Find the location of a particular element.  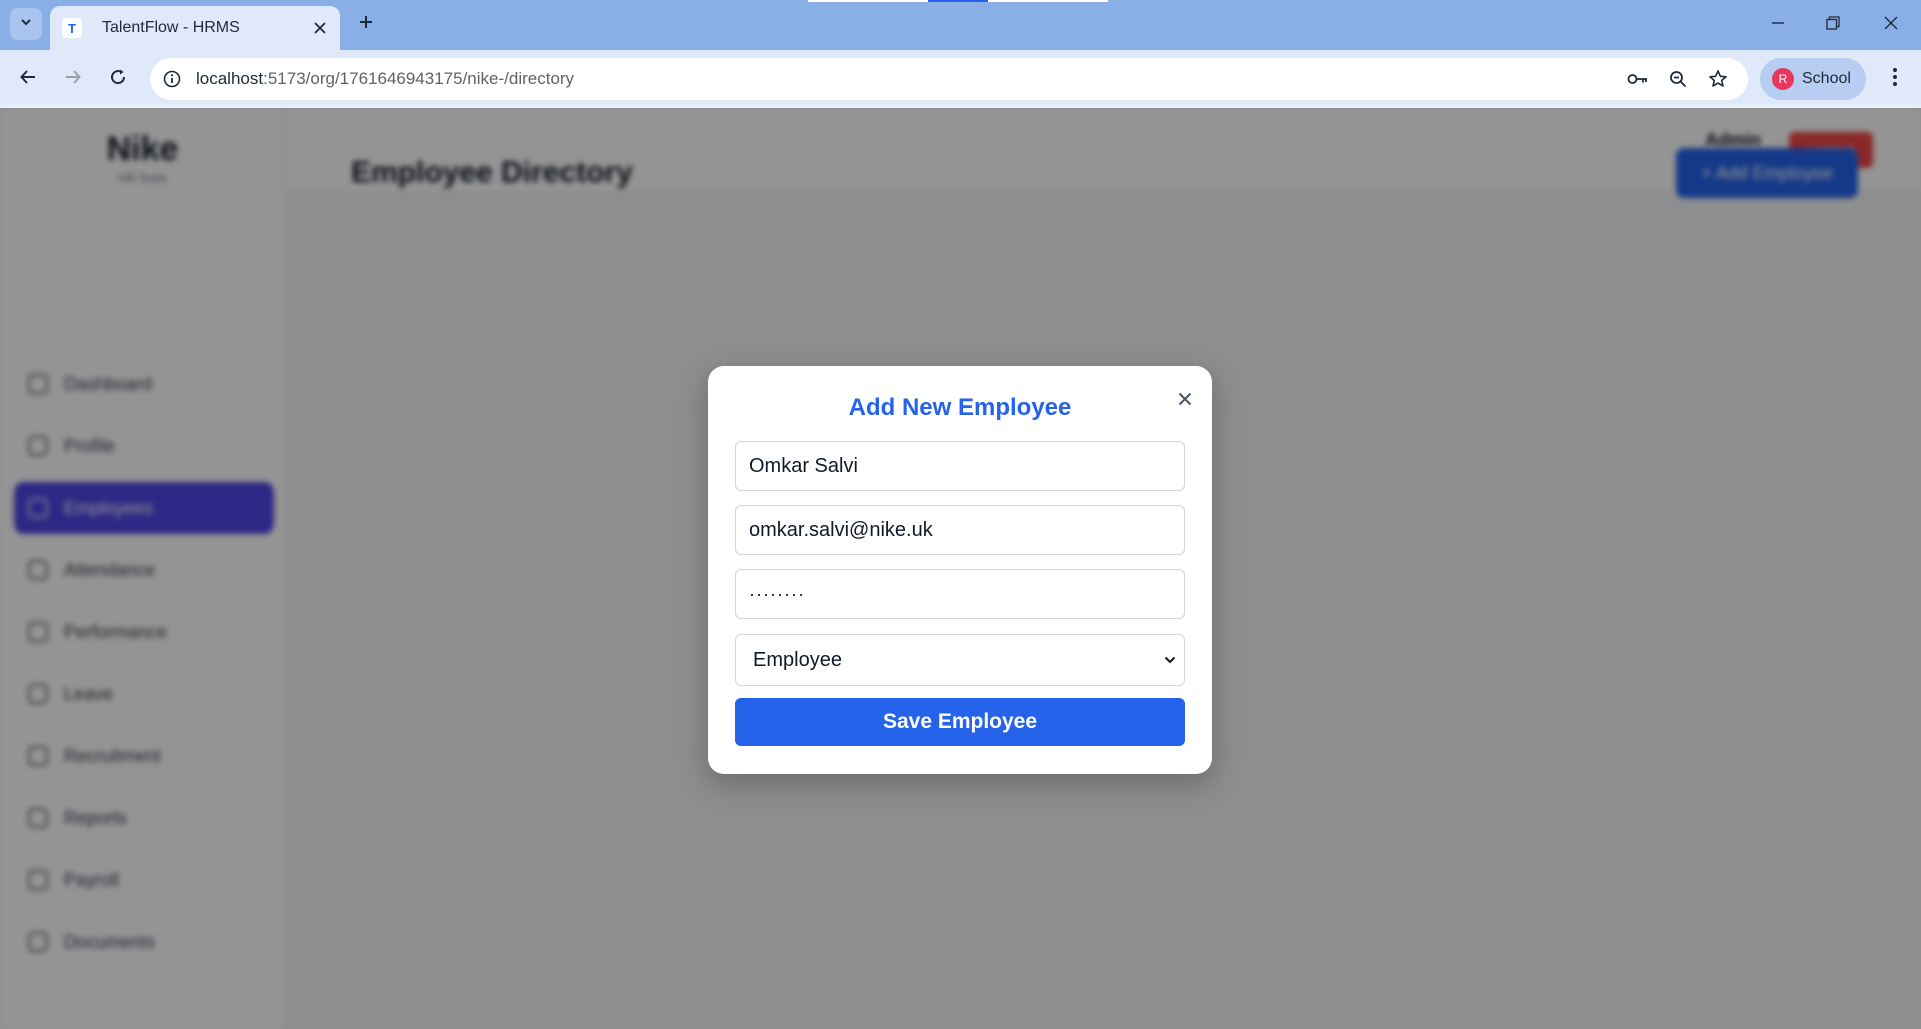

tab-favicon-icon: T is located at coordinates (72, 28).